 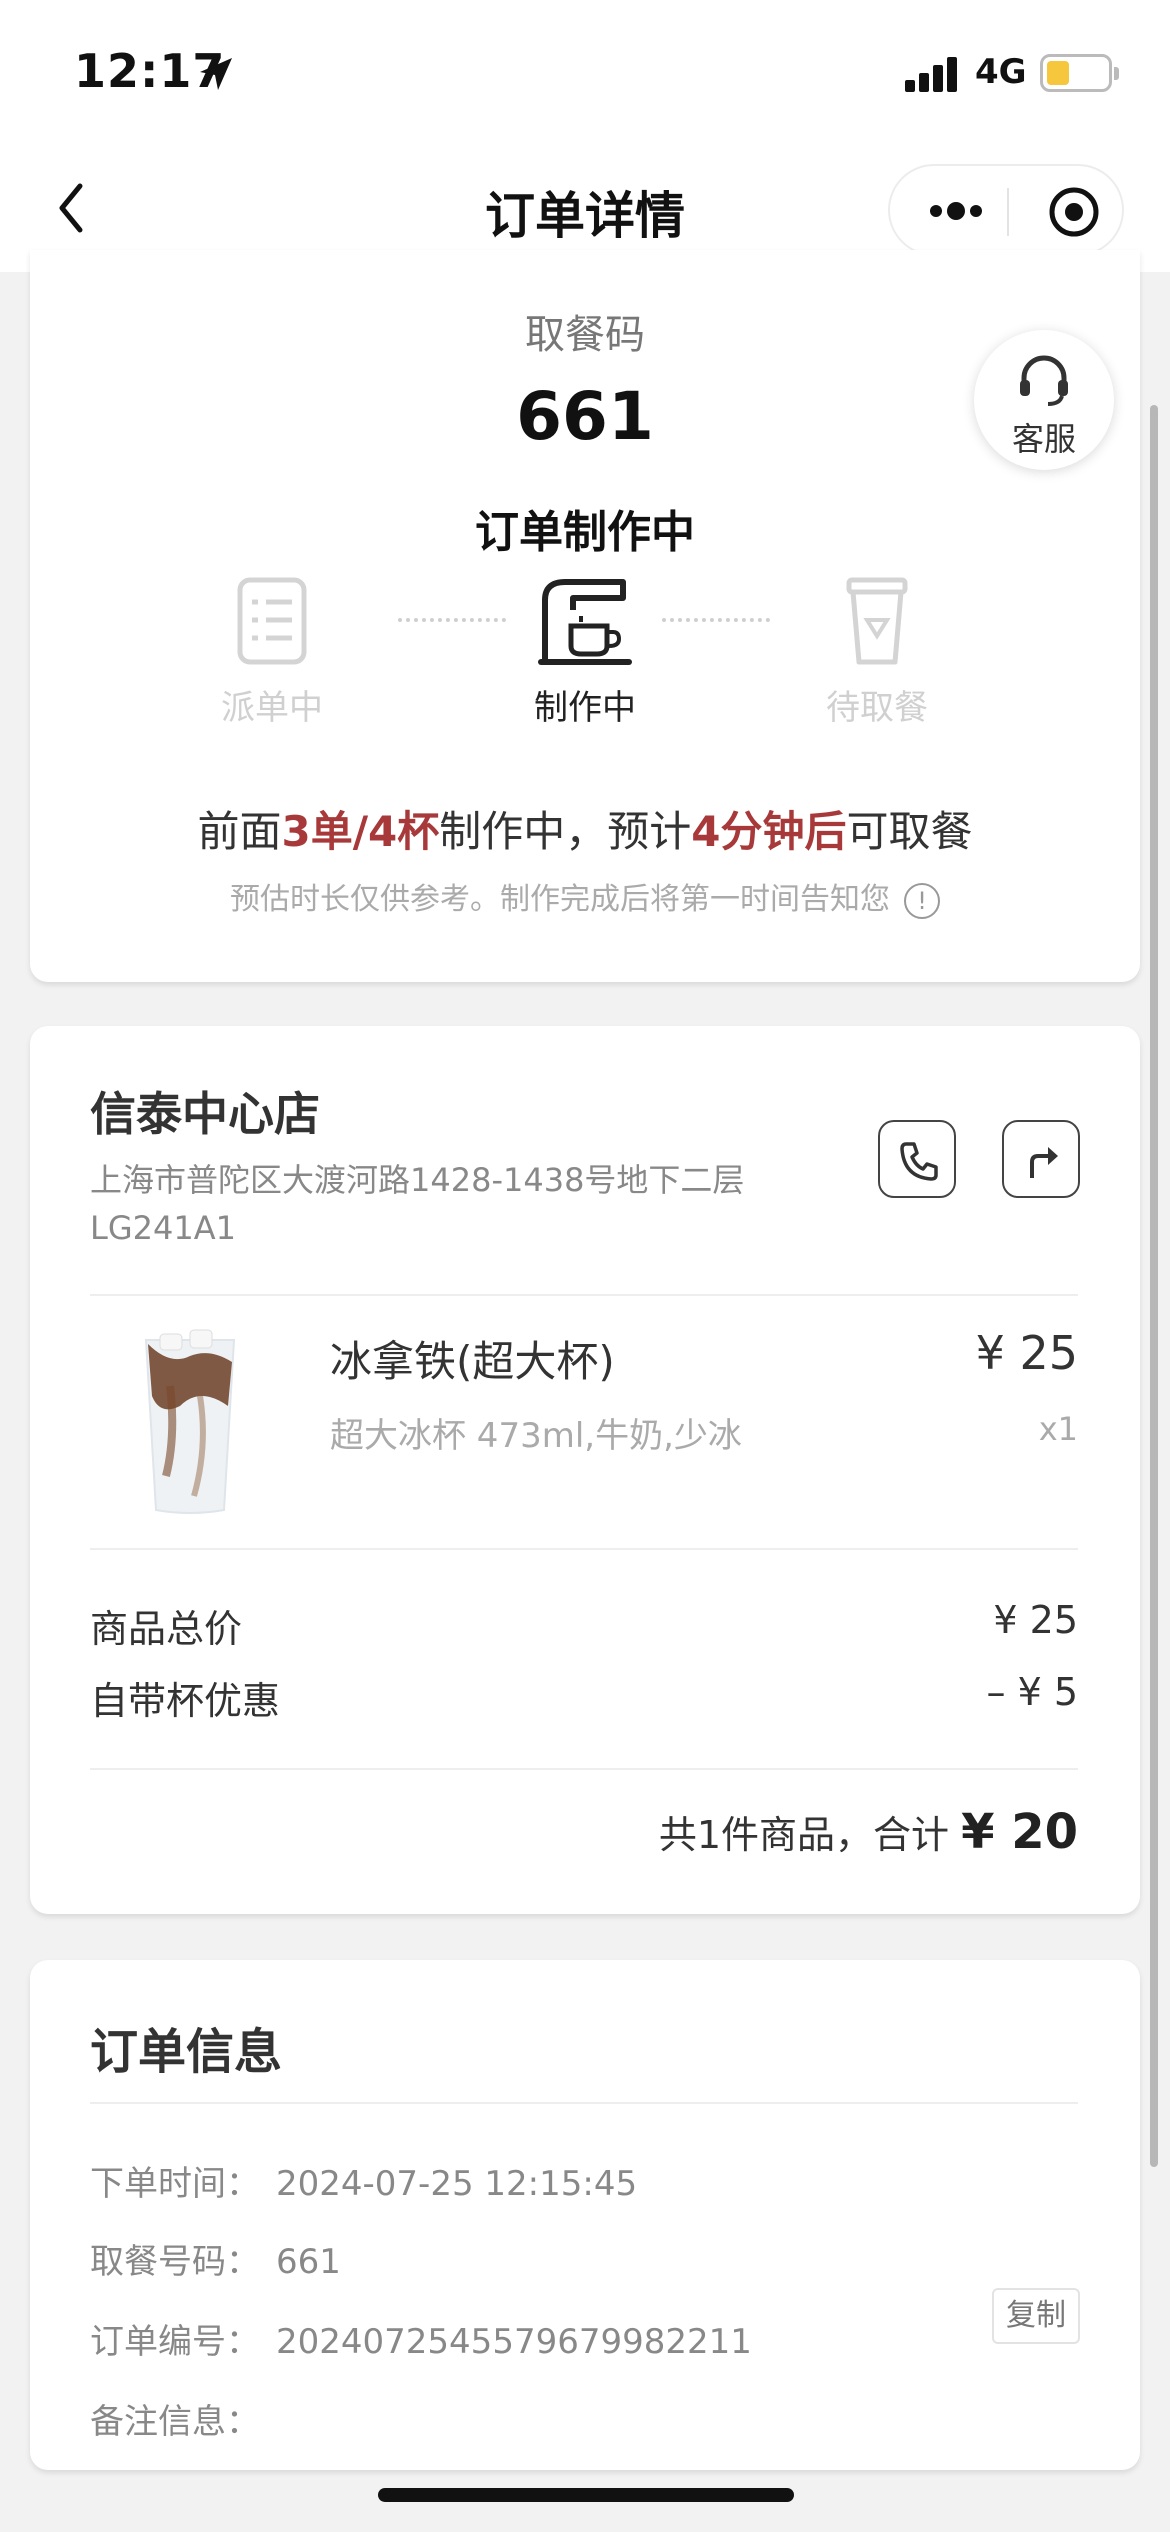 I want to click on remarks-row: 备注信息：, so click(x=183, y=2418).